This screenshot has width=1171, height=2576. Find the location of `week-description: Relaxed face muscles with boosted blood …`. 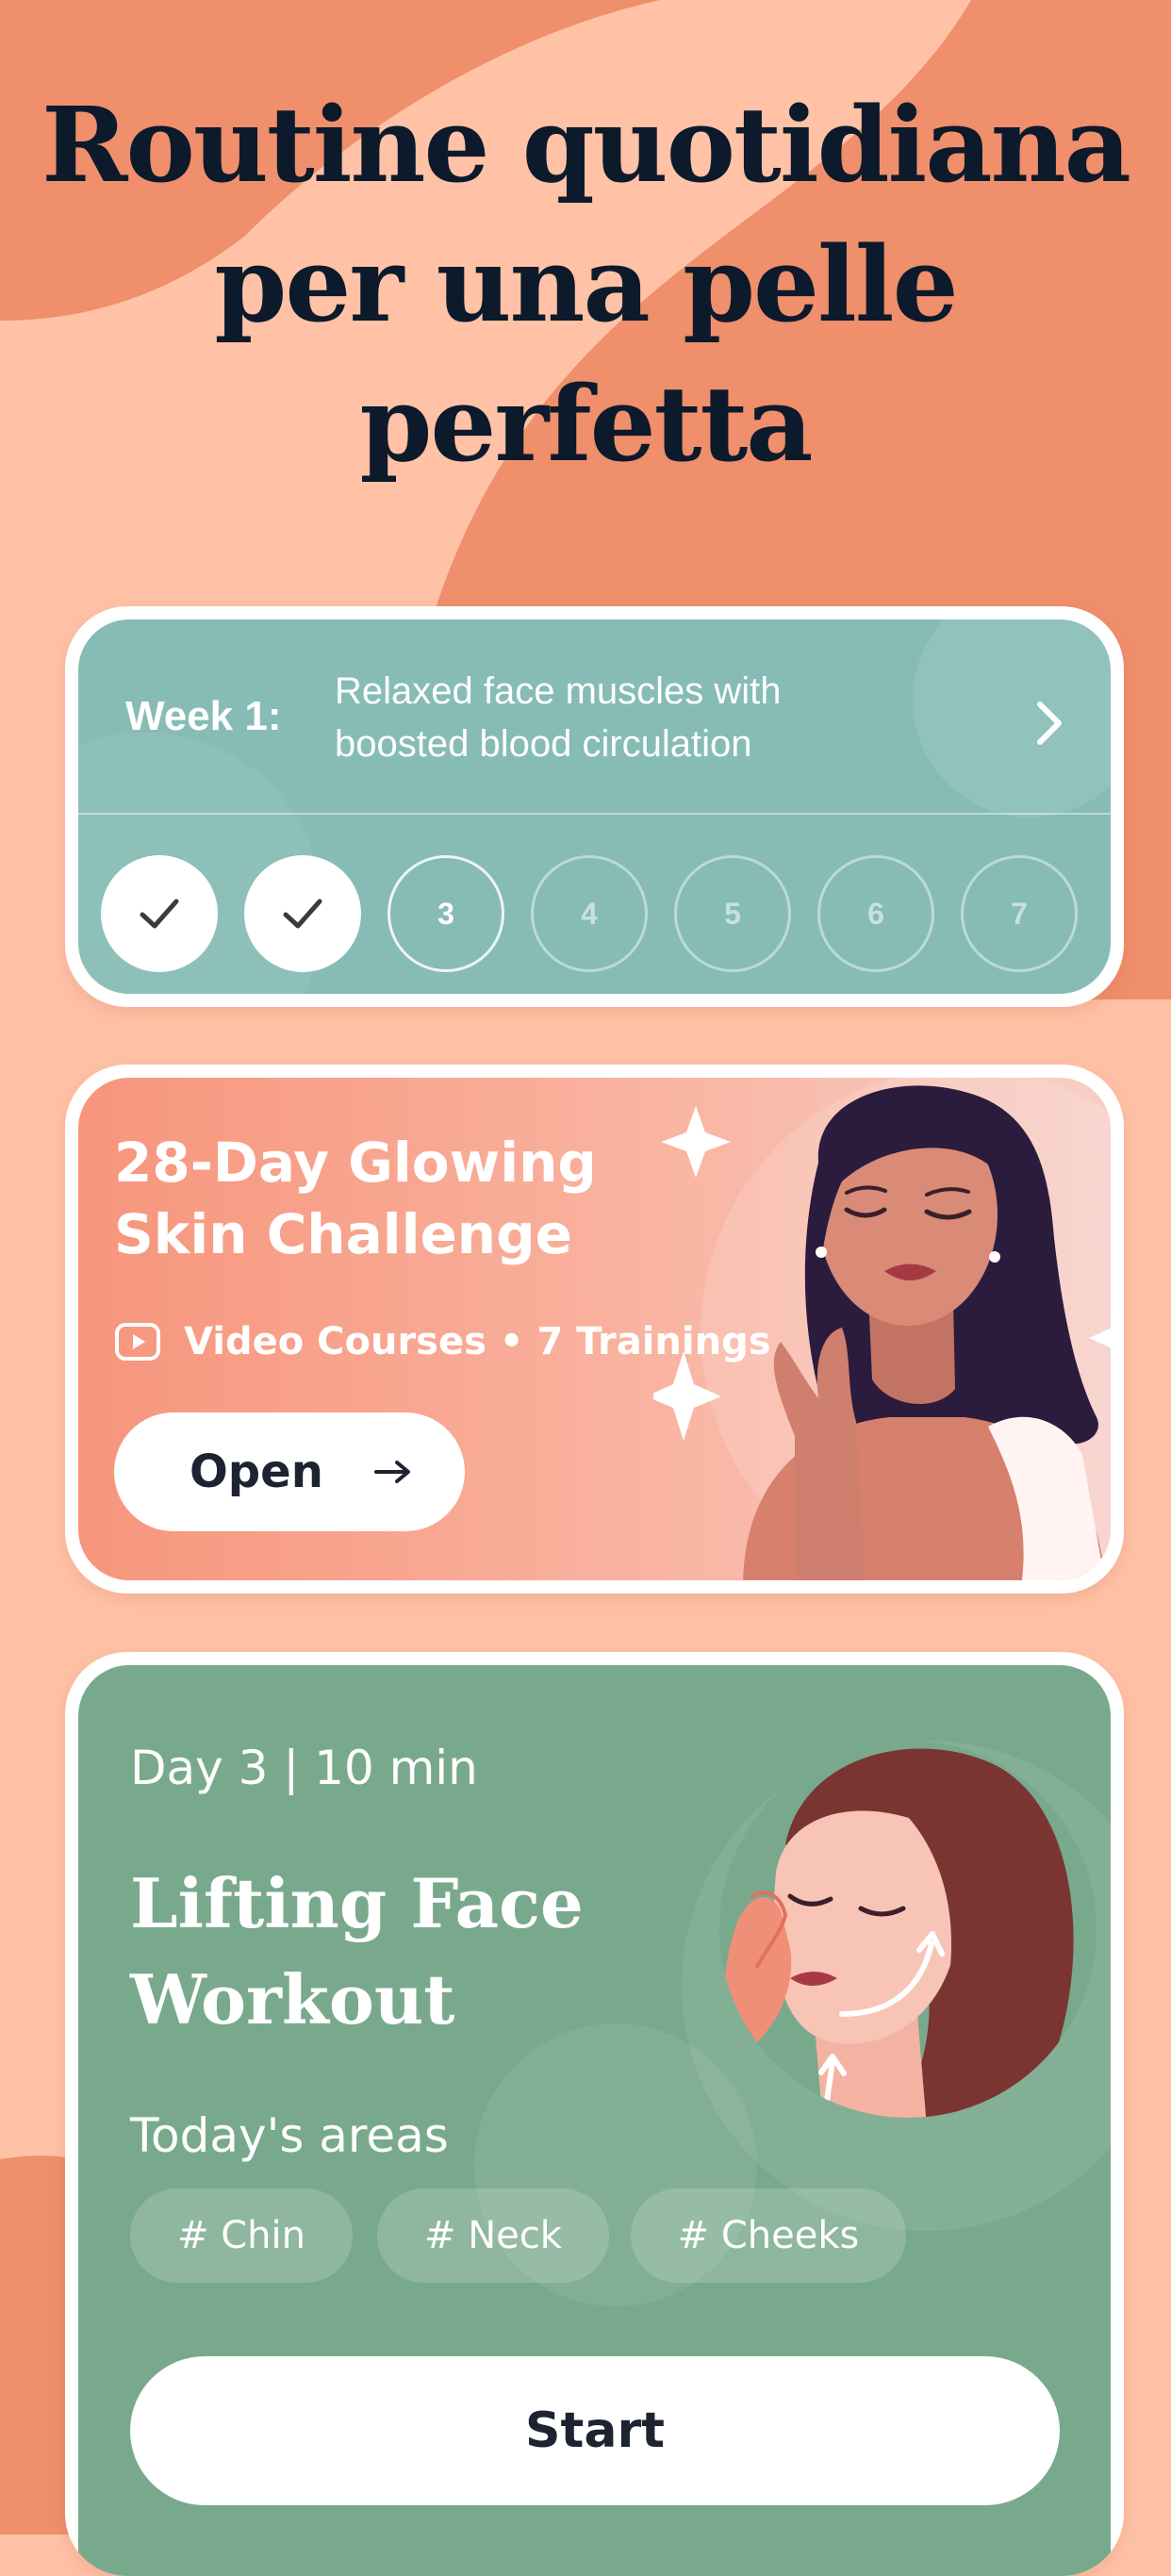

week-description: Relaxed face muscles with boosted blood … is located at coordinates (558, 717).